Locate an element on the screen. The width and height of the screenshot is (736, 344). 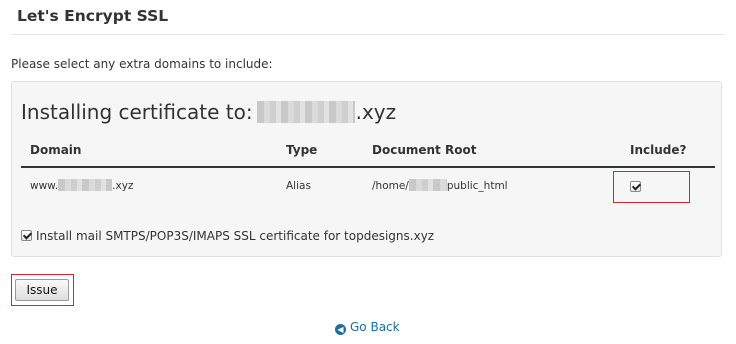
row-type-cell: Alias is located at coordinates (298, 186).